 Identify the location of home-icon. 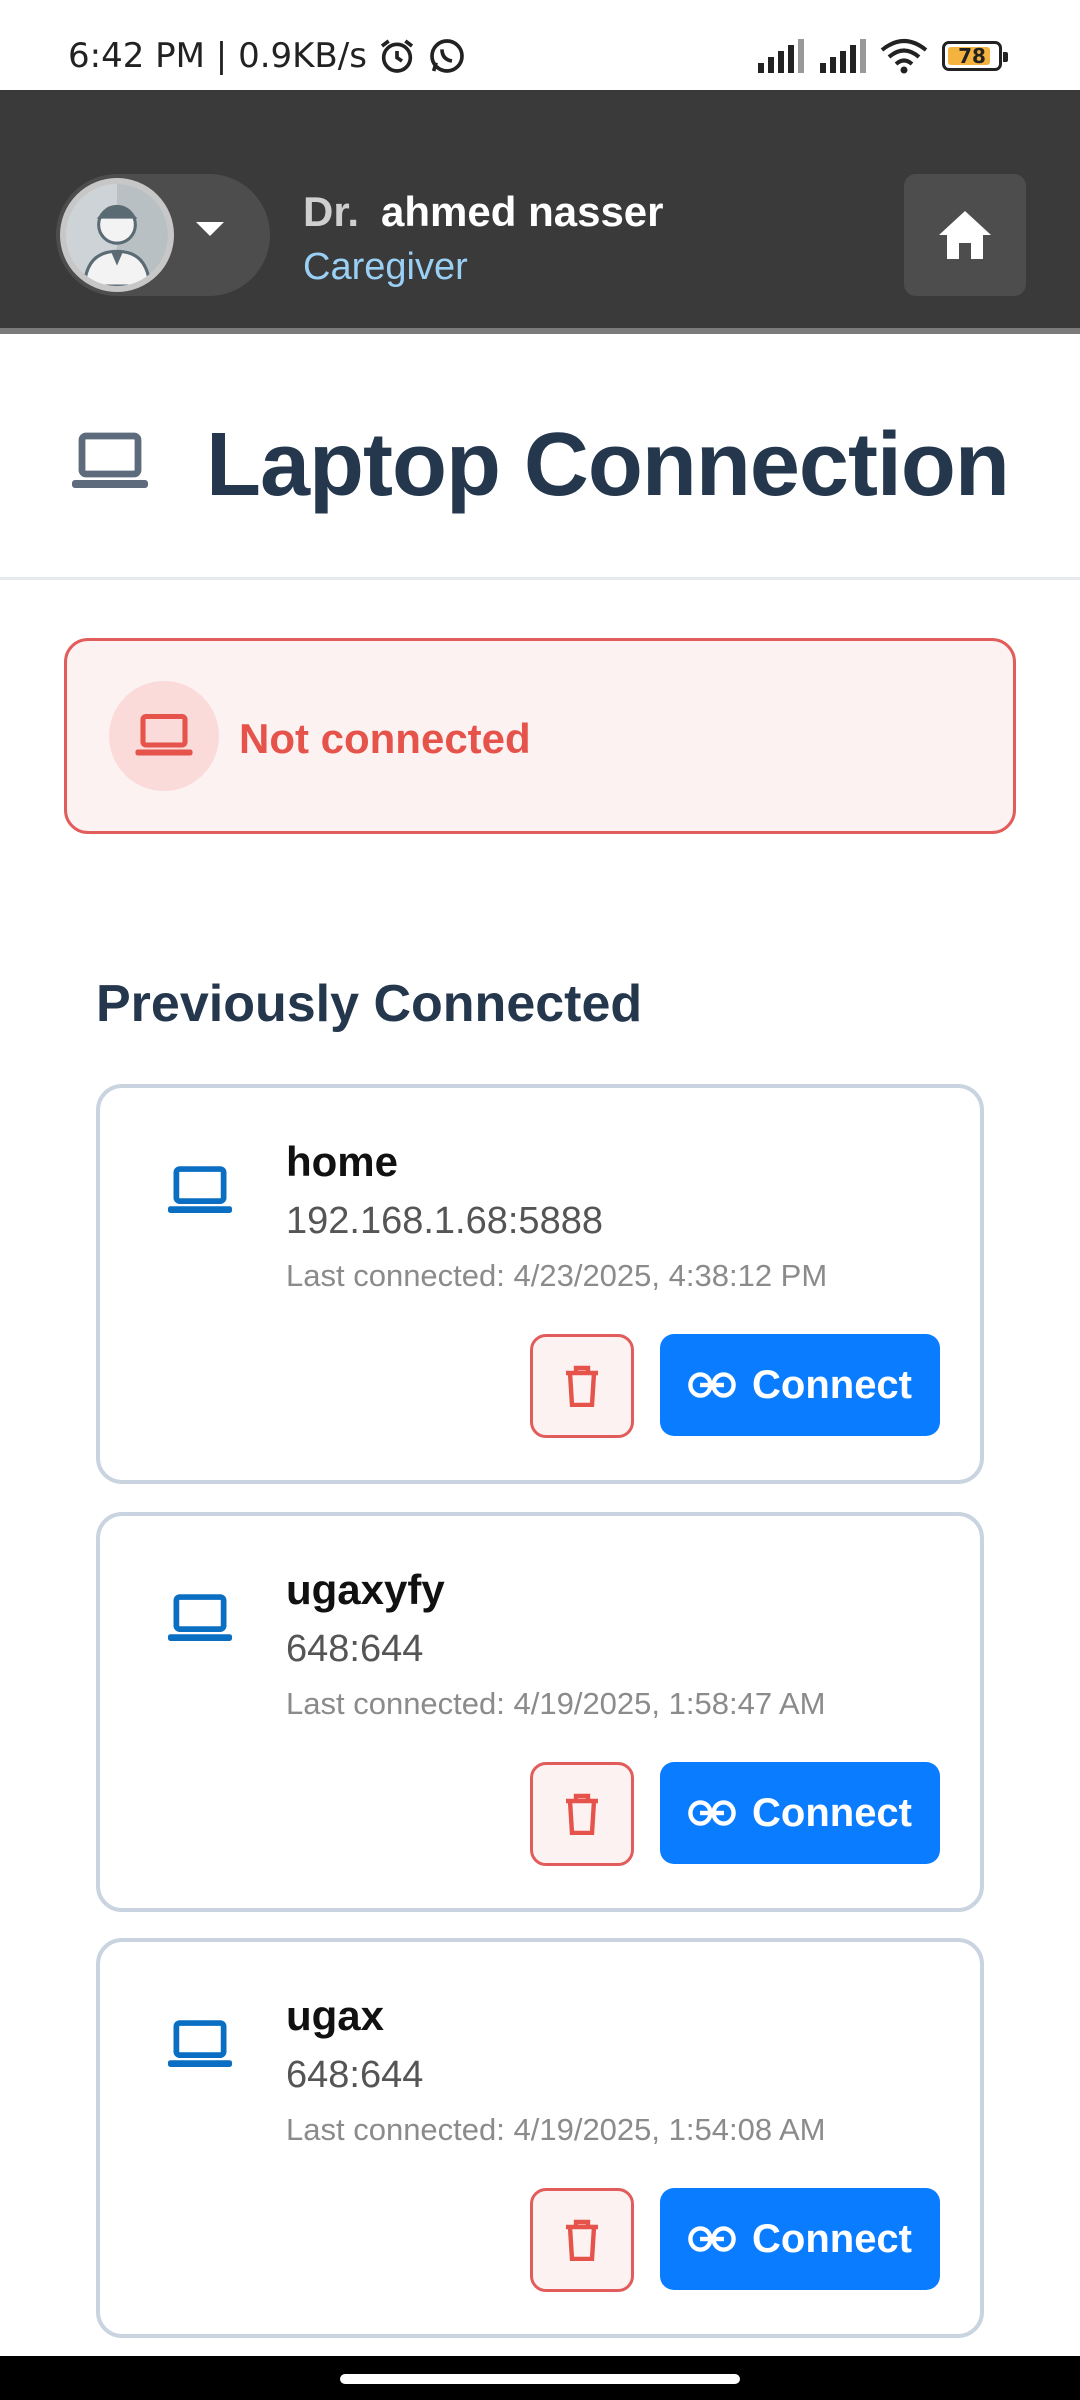
(965, 235).